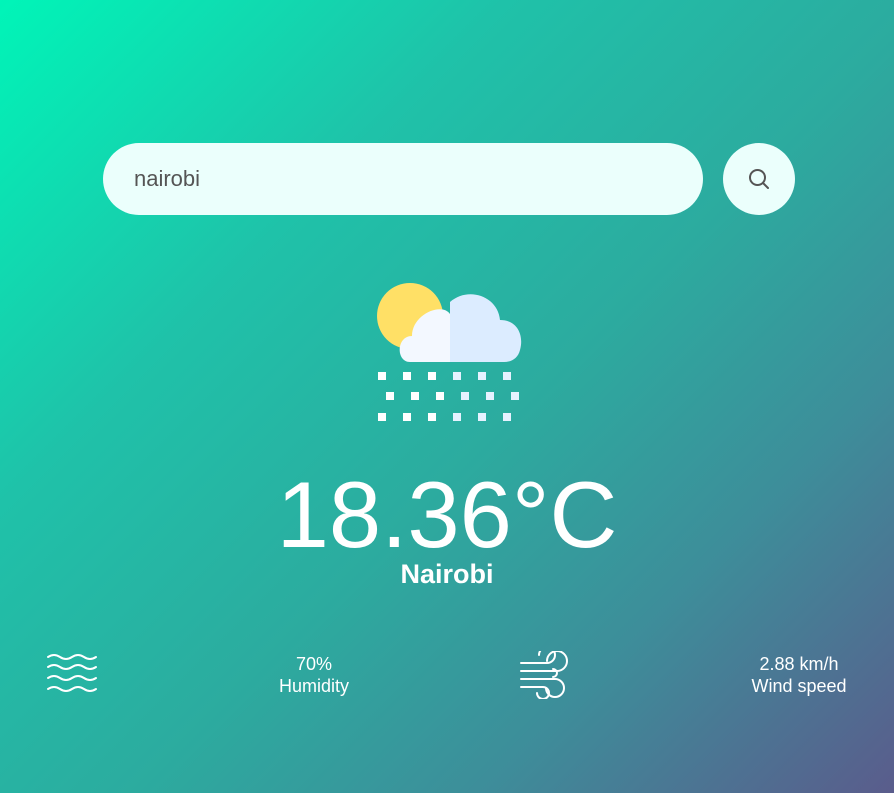  Describe the element at coordinates (206, 676) in the screenshot. I see `humidity-detail: 70% Humidity` at that location.